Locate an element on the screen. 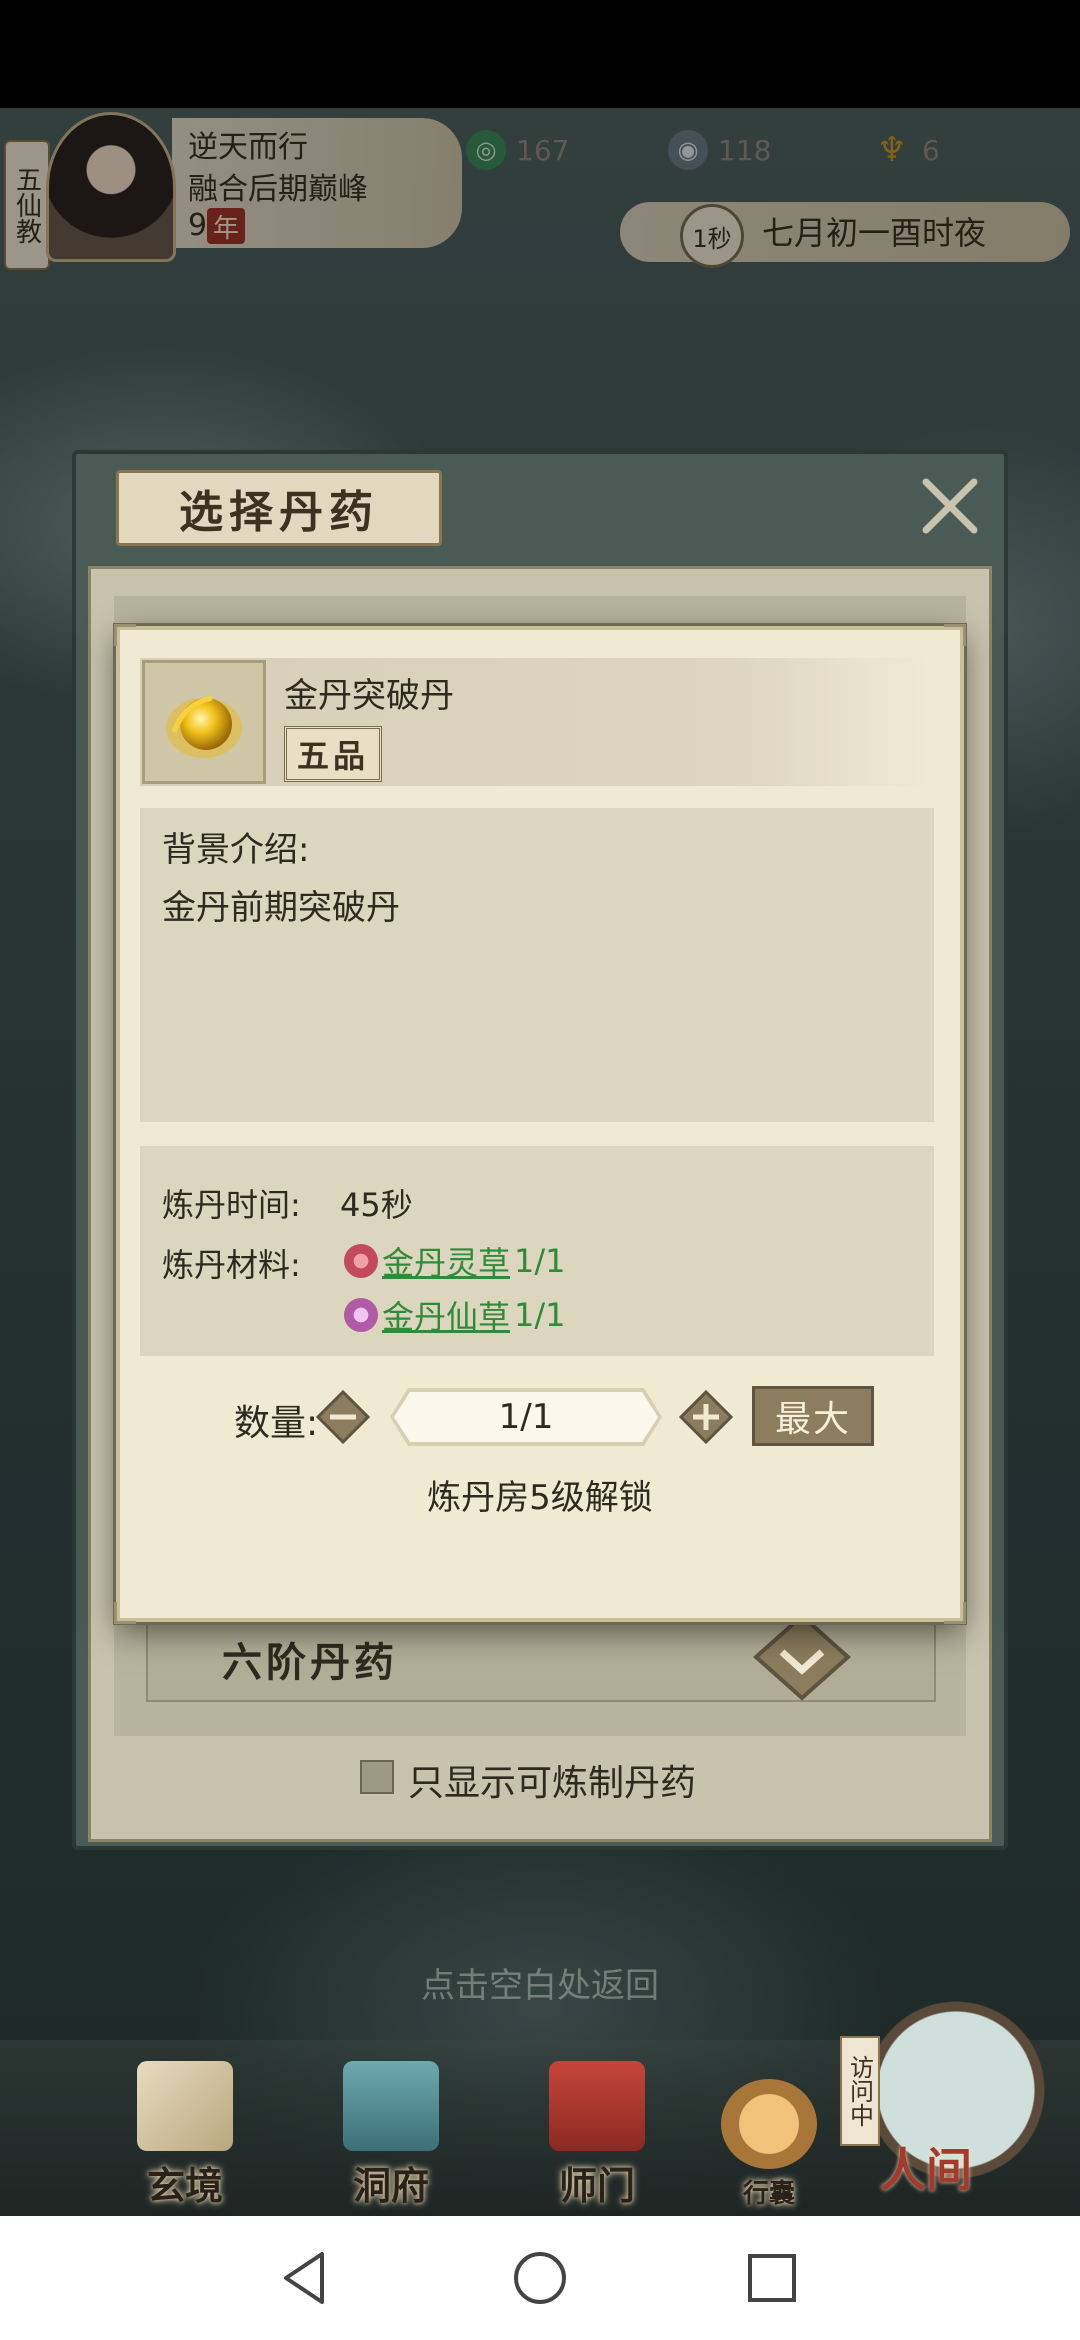 The image size is (1080, 2340). close-icon is located at coordinates (950, 506).